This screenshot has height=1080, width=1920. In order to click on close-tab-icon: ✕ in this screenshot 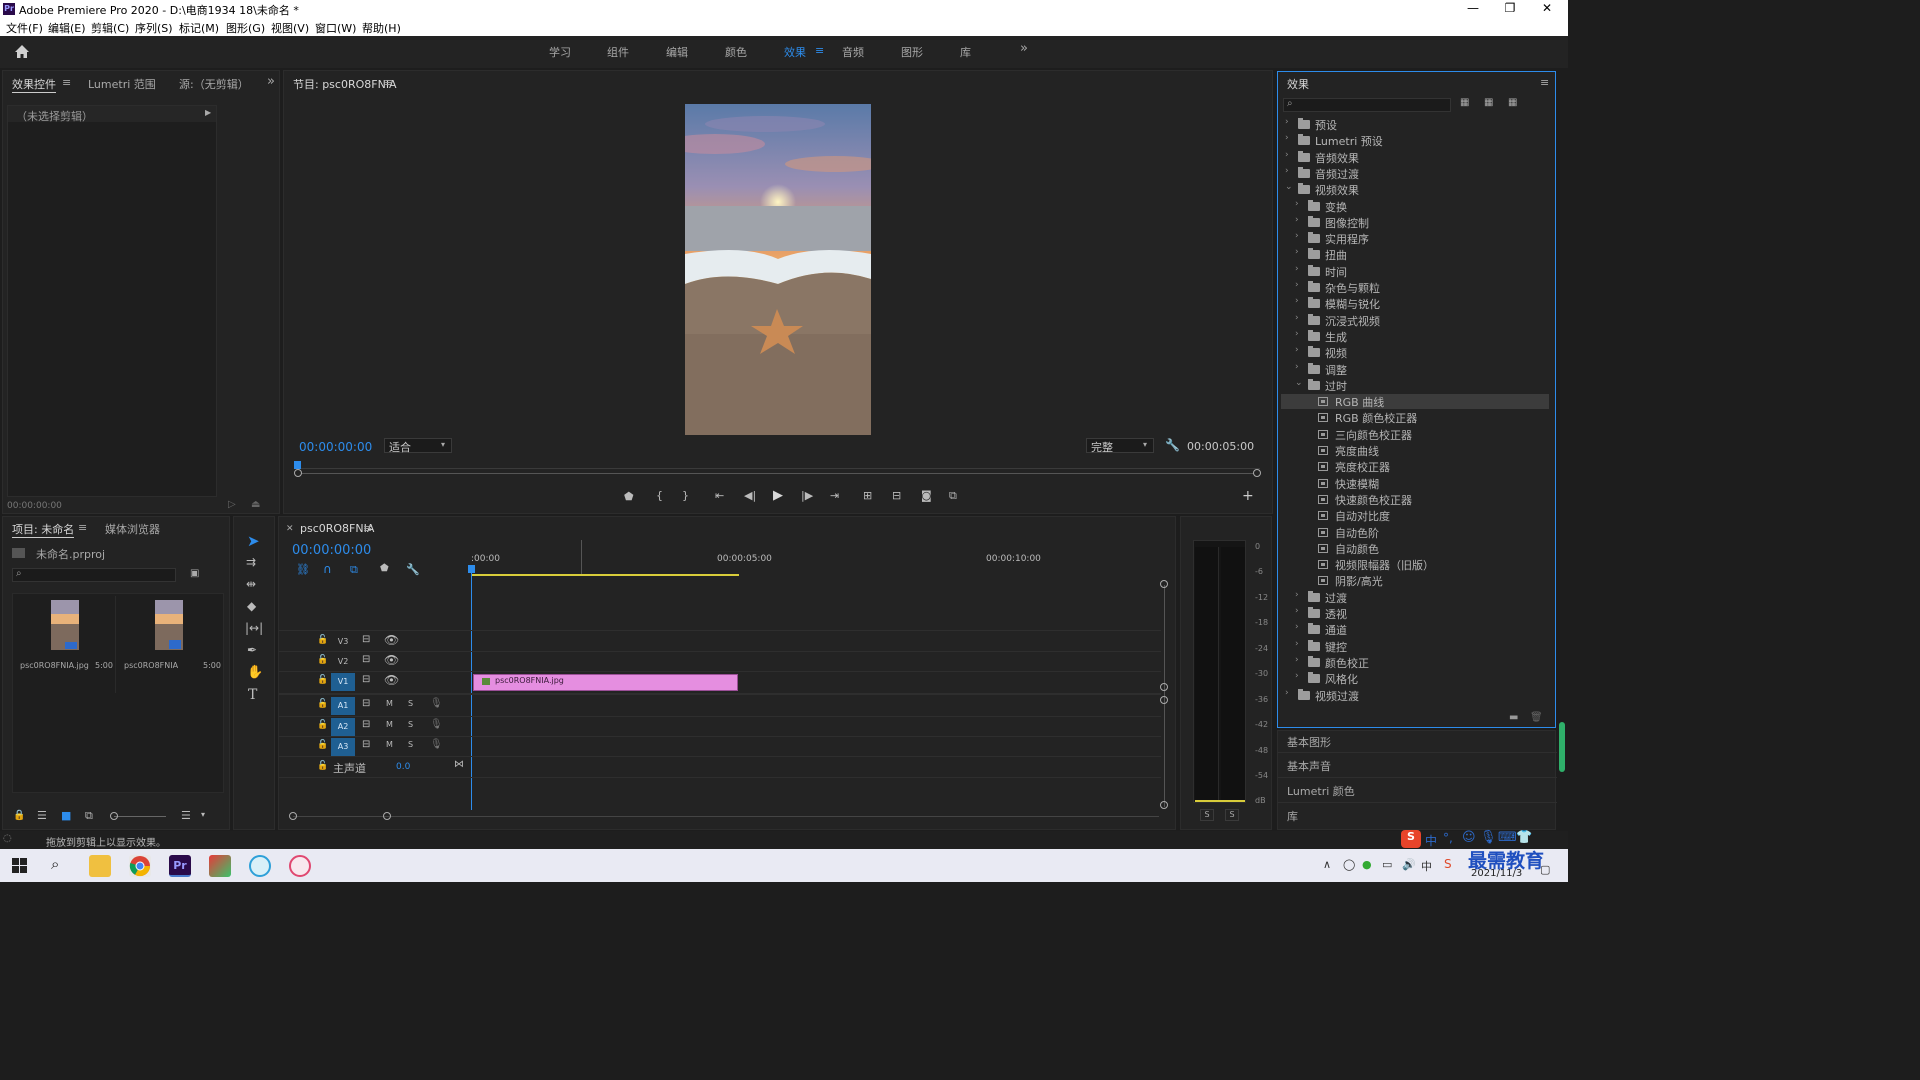, I will do `click(290, 529)`.